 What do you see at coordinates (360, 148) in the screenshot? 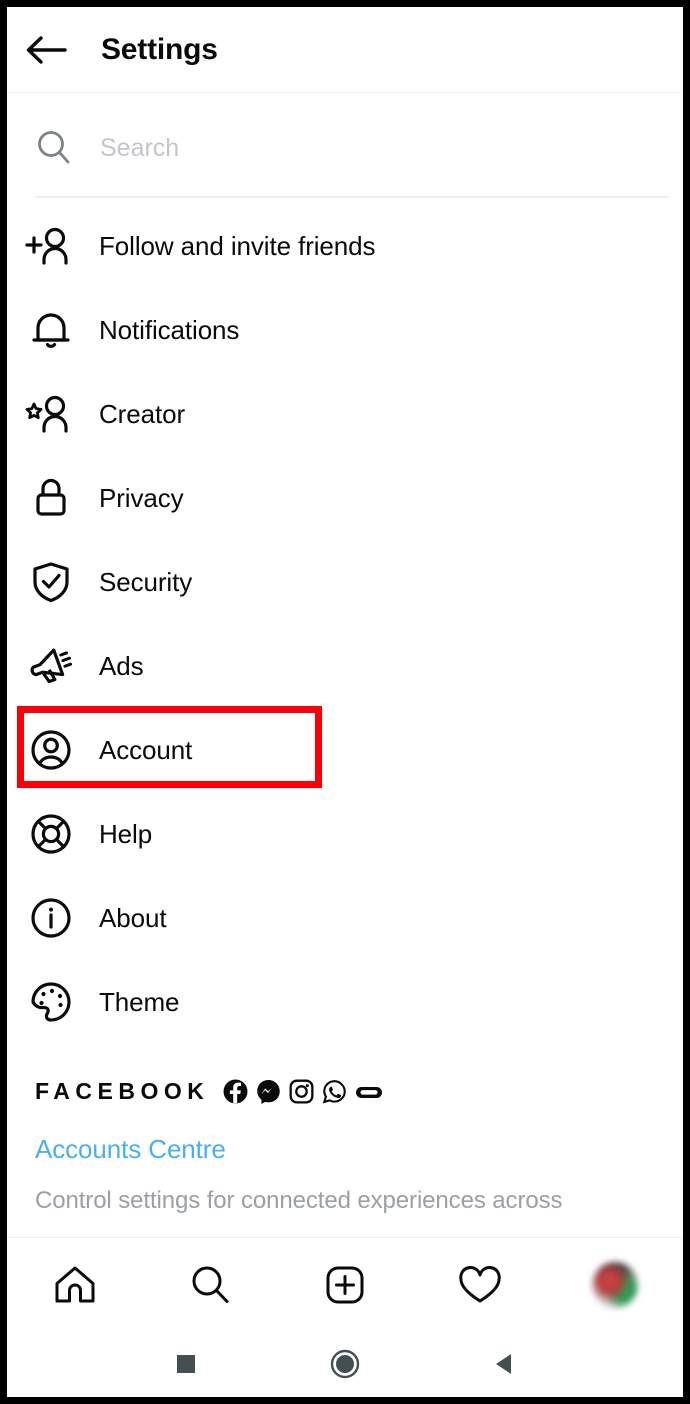
I see `search-input` at bounding box center [360, 148].